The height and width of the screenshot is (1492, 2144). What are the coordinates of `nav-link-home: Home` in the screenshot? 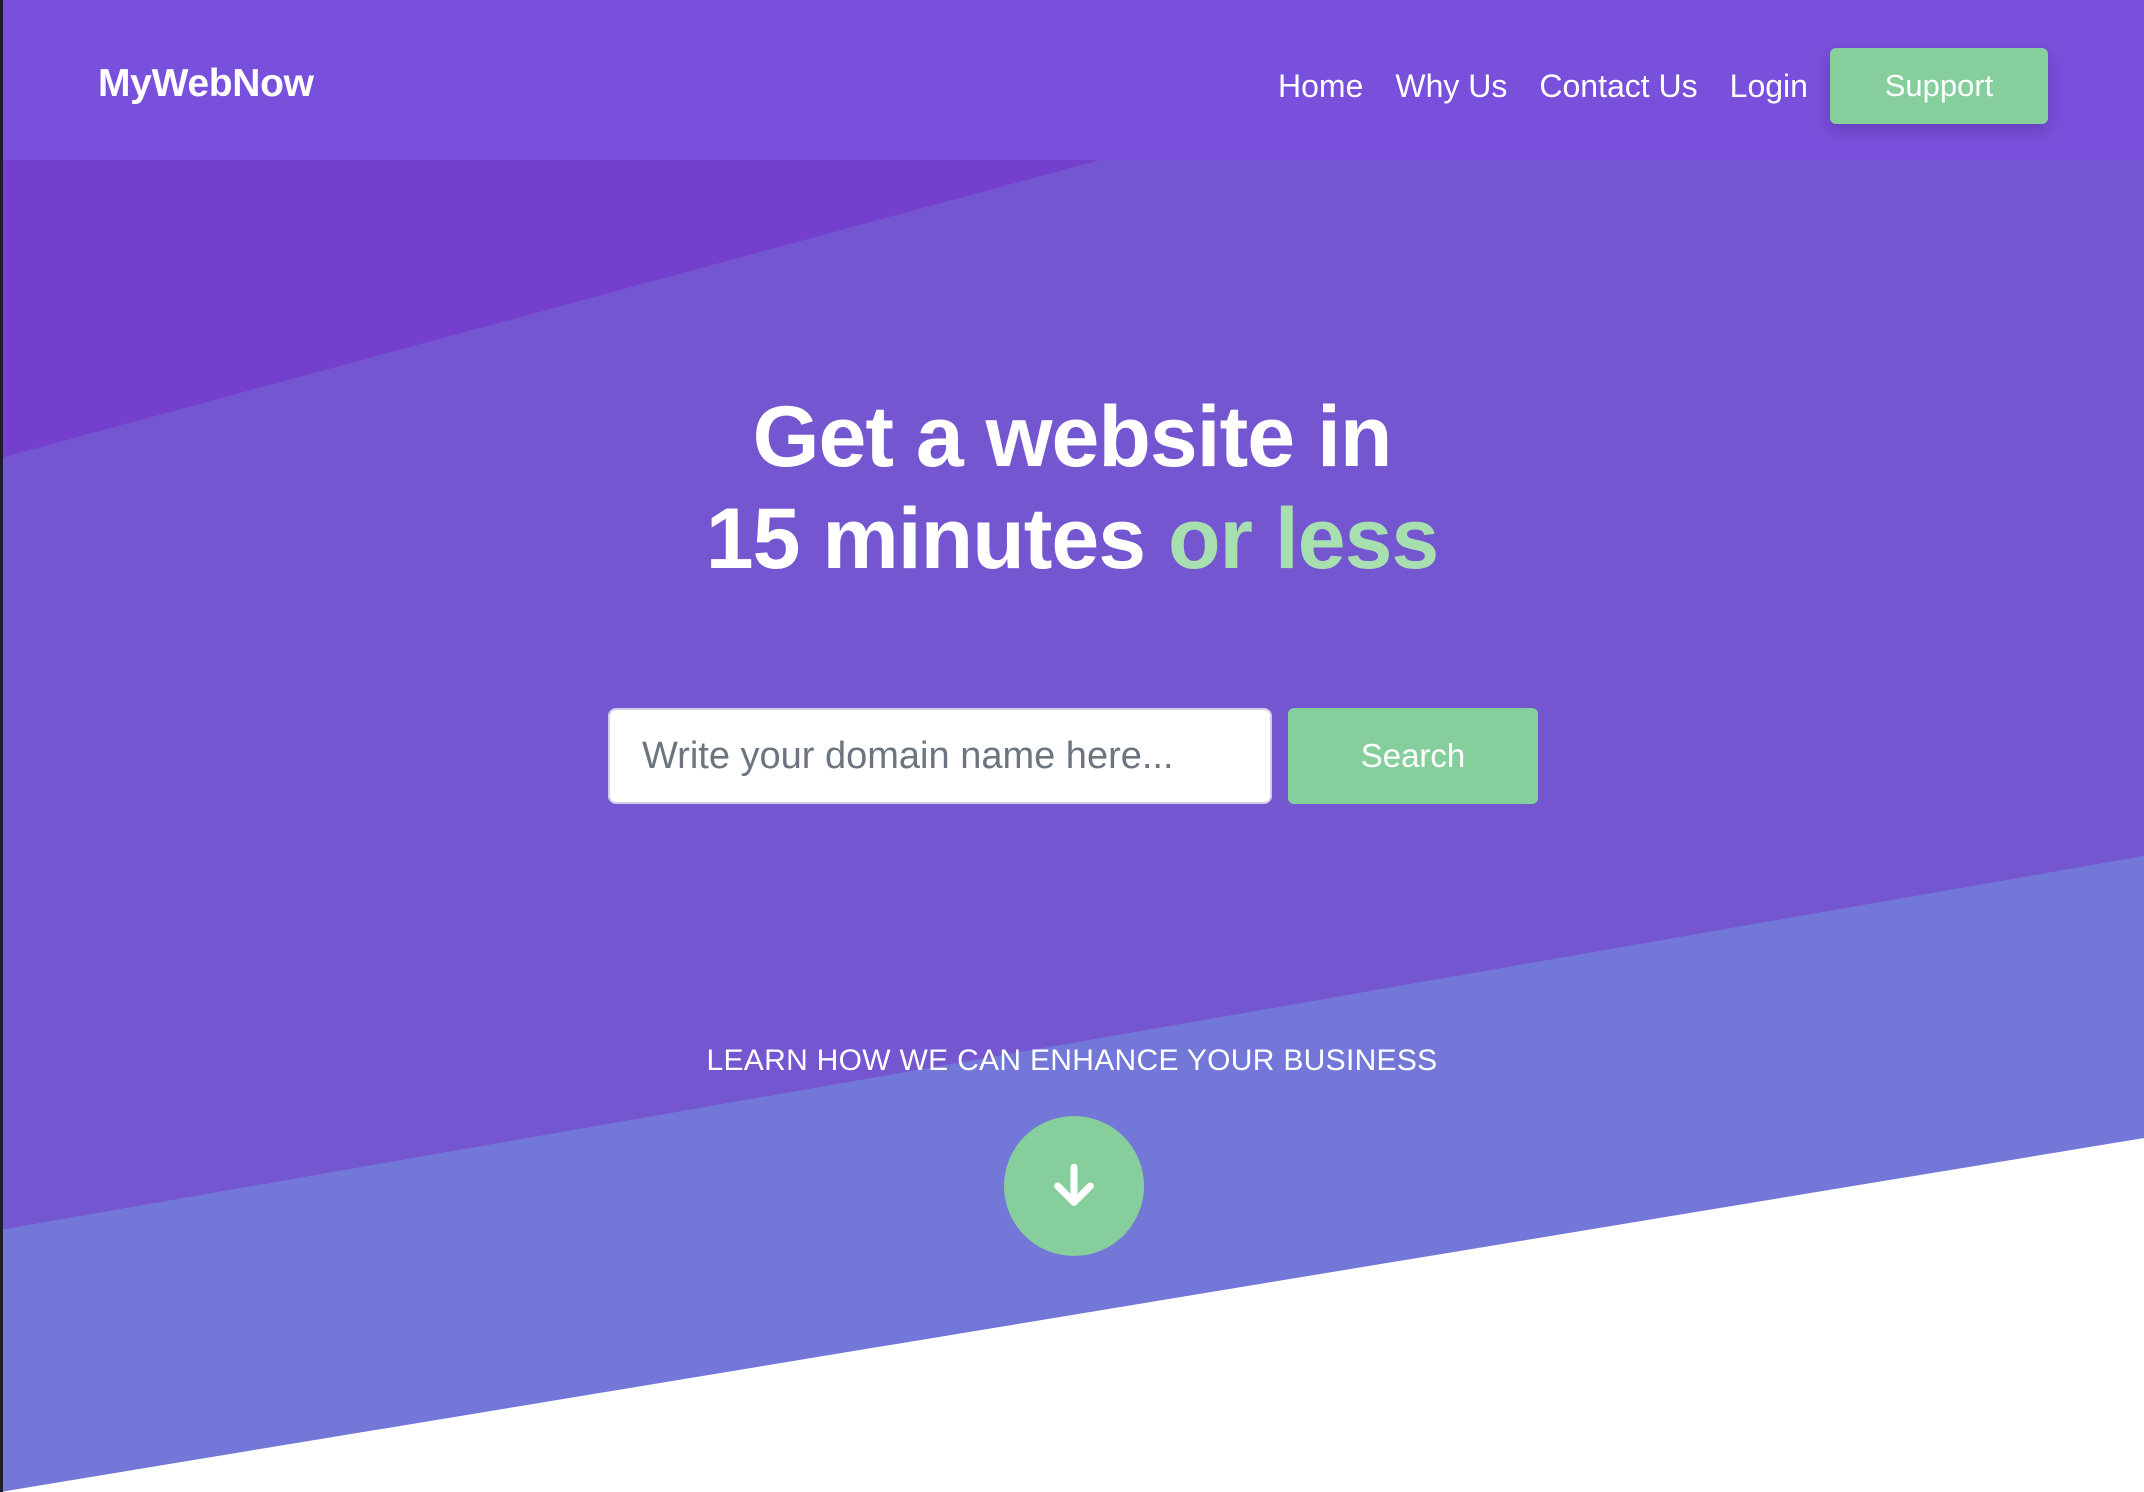 It's located at (1320, 86).